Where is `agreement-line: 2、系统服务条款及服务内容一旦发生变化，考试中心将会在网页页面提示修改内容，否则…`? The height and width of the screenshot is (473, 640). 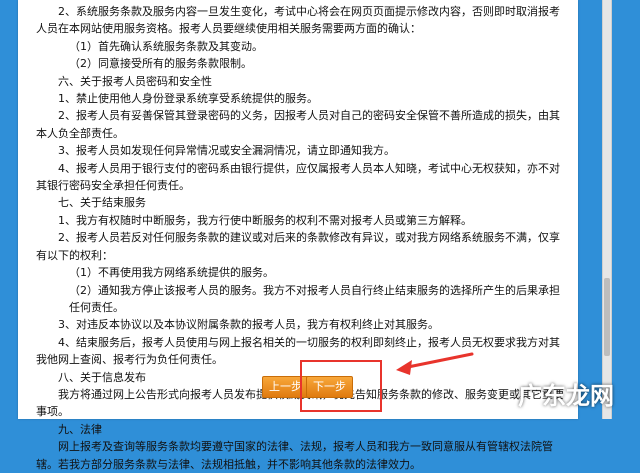
agreement-line: 2、系统服务条款及服务内容一旦发生变化，考试中心将会在网页页面提示修改内容，否则… is located at coordinates (298, 20).